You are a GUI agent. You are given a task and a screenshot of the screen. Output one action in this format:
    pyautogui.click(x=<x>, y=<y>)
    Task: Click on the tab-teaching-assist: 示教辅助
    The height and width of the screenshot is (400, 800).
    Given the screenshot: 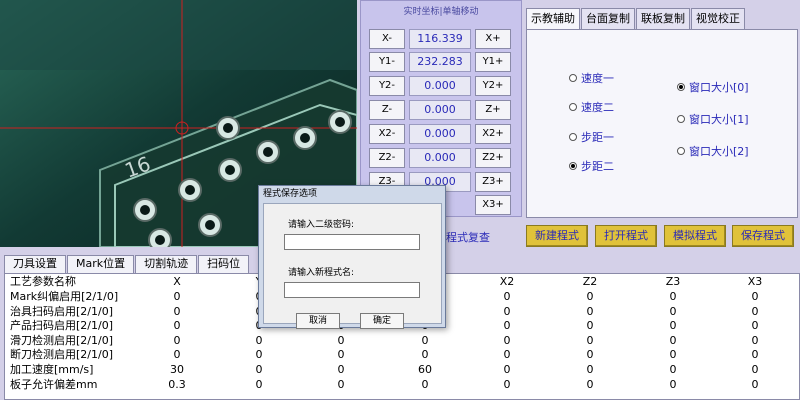 What is the action you would take?
    pyautogui.click(x=553, y=19)
    